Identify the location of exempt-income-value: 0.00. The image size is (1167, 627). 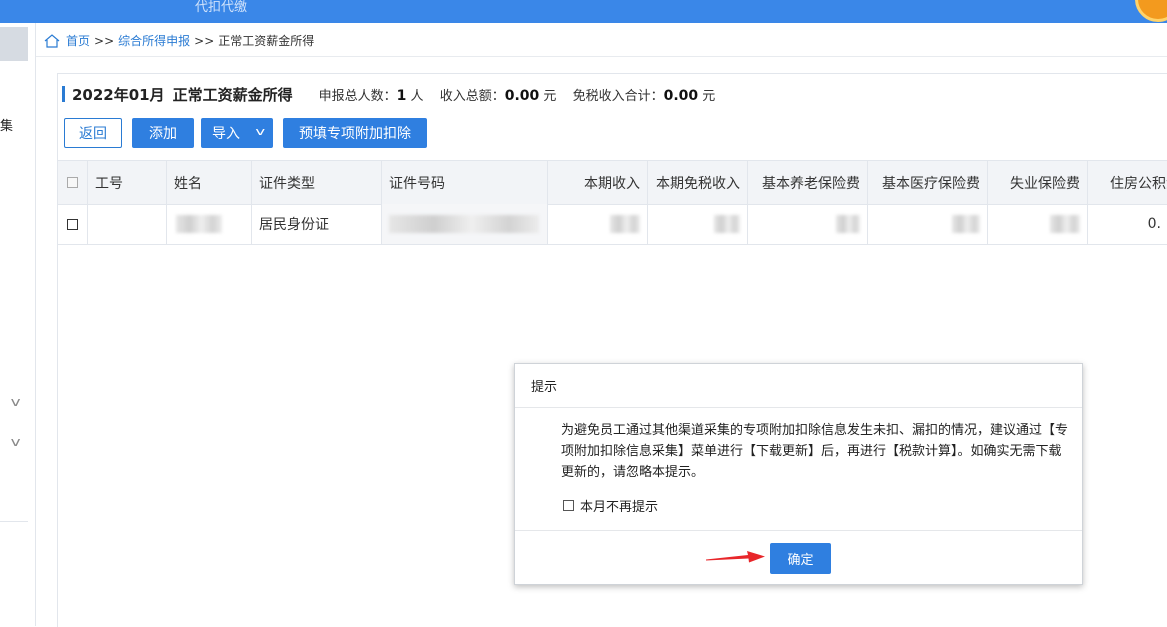
(681, 95).